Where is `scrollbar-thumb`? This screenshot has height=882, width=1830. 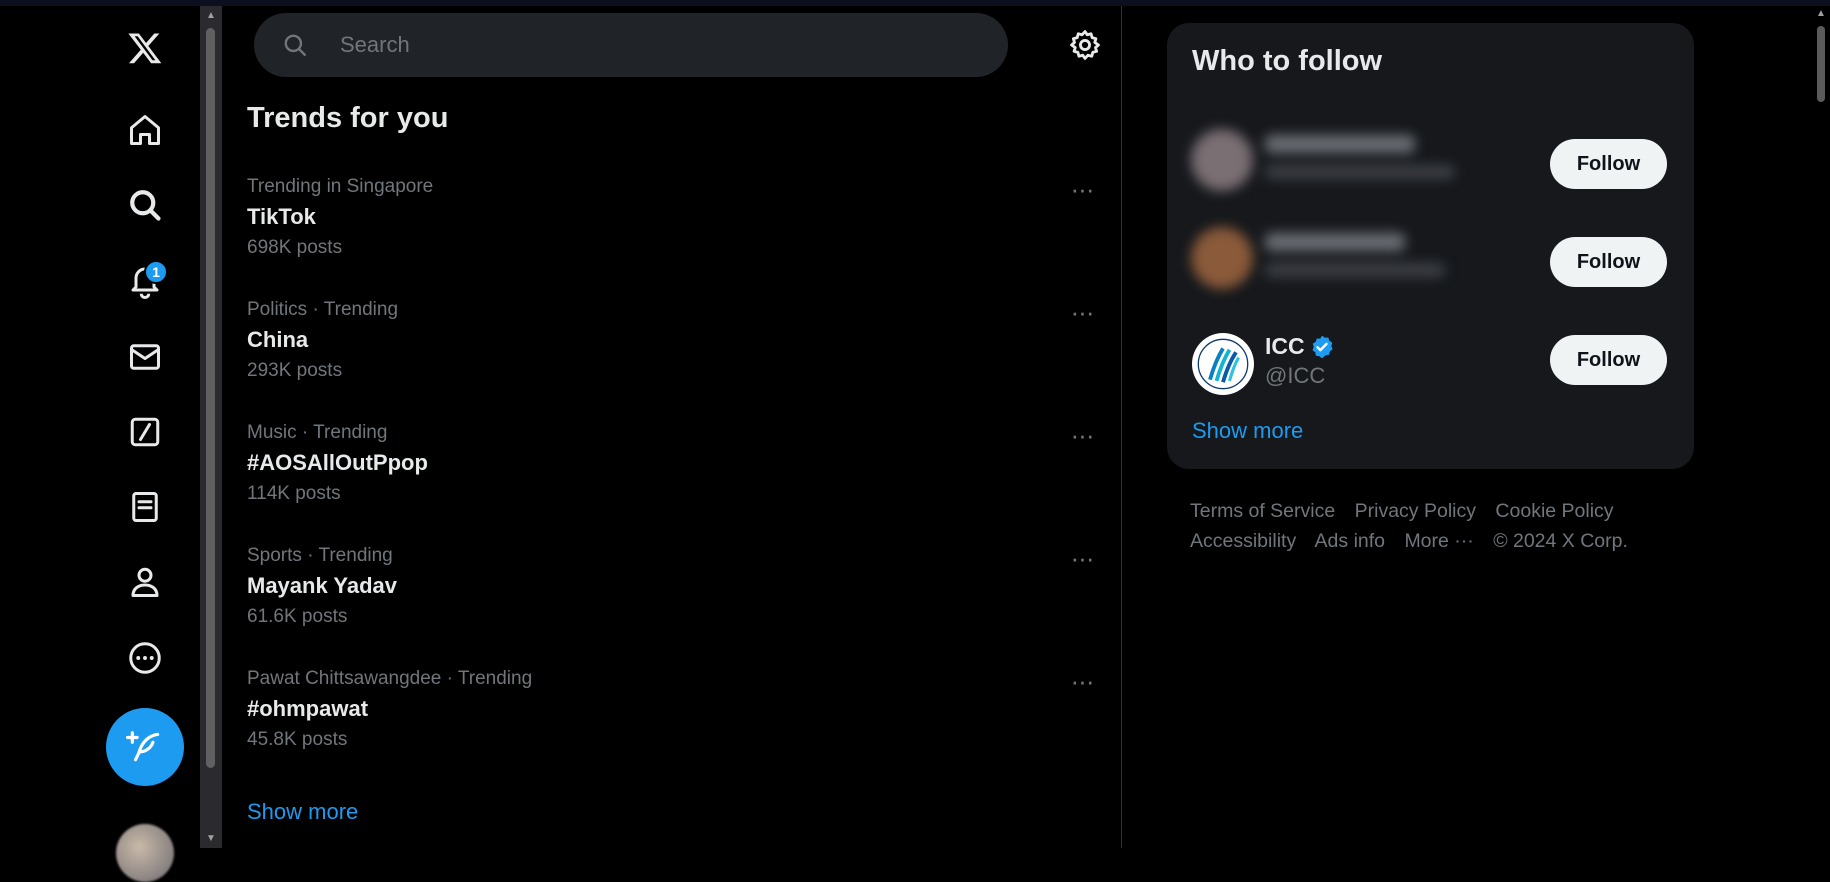
scrollbar-thumb is located at coordinates (210, 398).